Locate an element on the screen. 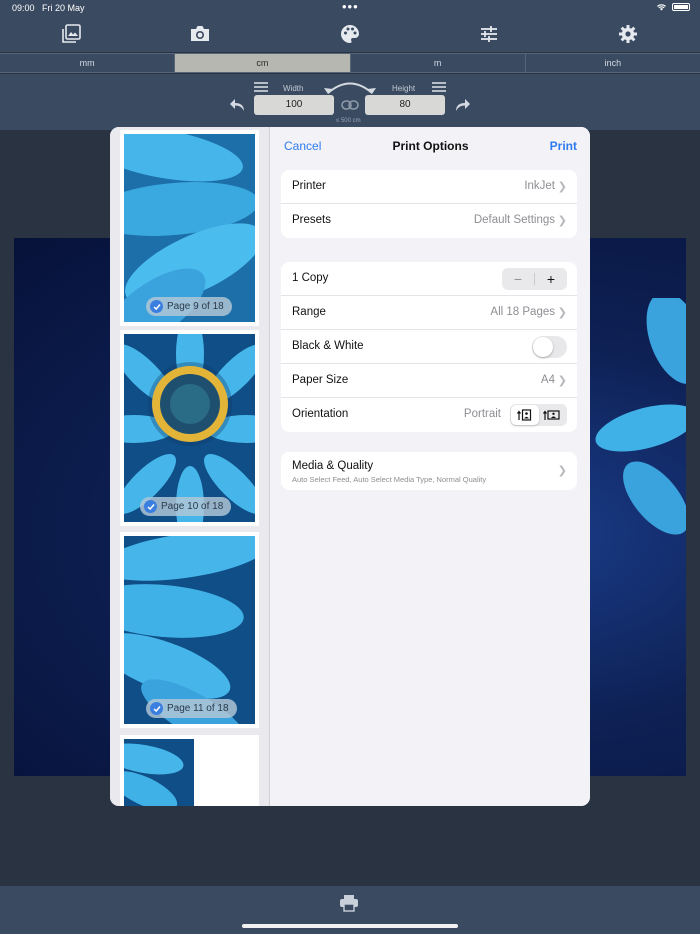 The image size is (700, 934). page-10-image: Page 10 of 18 is located at coordinates (189, 428).